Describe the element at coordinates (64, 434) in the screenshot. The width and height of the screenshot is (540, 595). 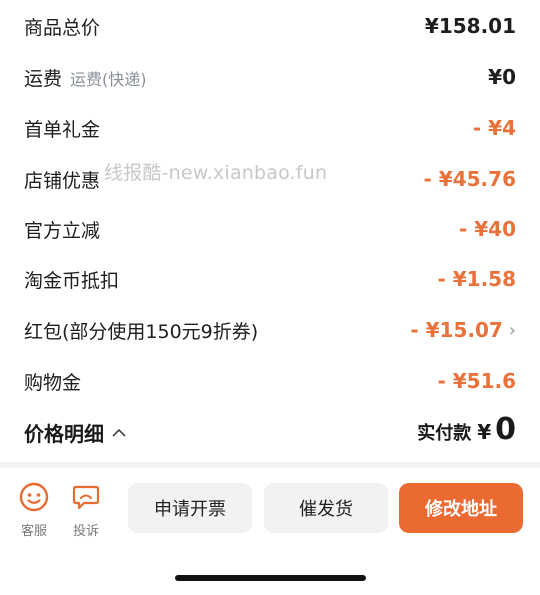
I see `price-detail-label: 价格明细` at that location.